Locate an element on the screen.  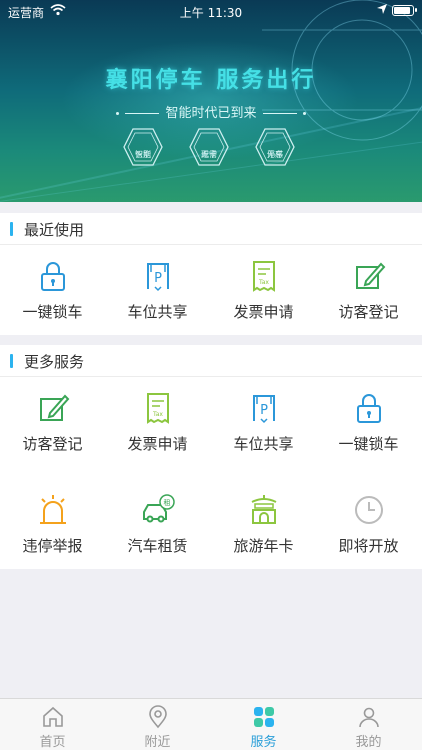
service-item-parking-share: P 车位共享 is located at coordinates (263, 429).